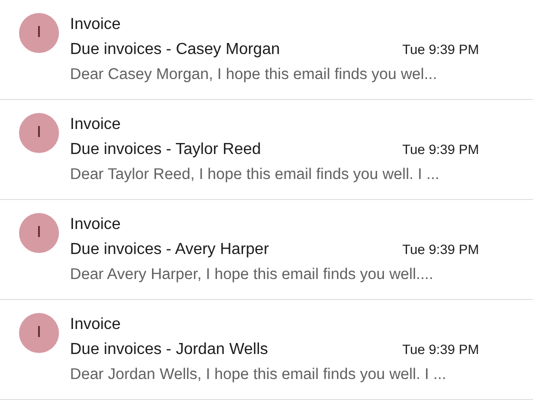 This screenshot has width=533, height=400. I want to click on email-subject: Due invoices - Taylor Reed, so click(165, 150).